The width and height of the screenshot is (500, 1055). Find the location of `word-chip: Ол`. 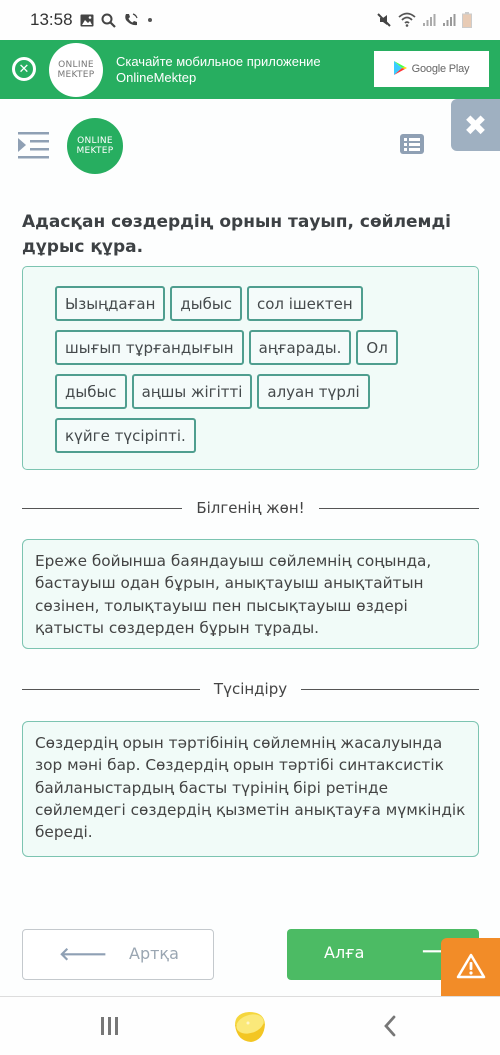

word-chip: Ол is located at coordinates (377, 347).